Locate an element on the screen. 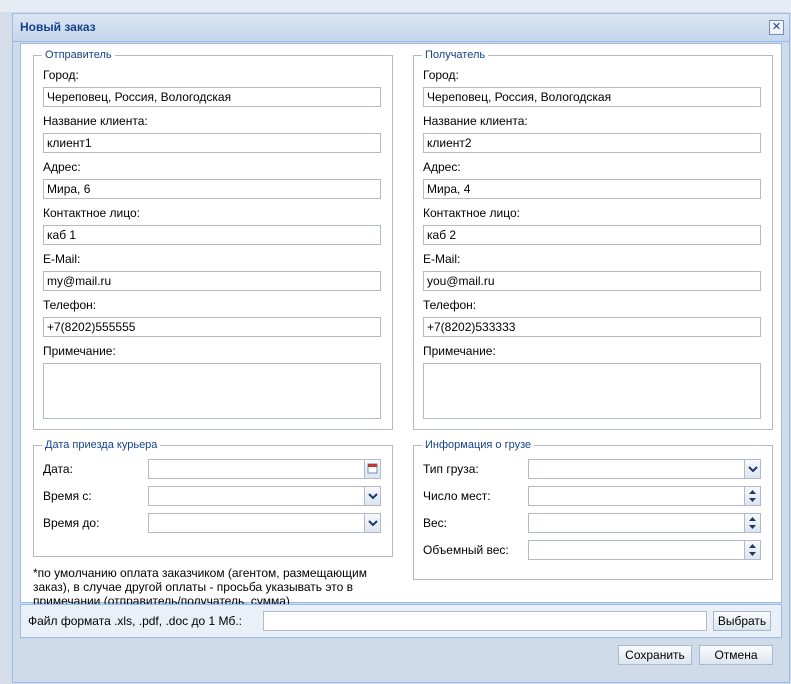  sender-client-label: Название клиента: is located at coordinates (95, 121).